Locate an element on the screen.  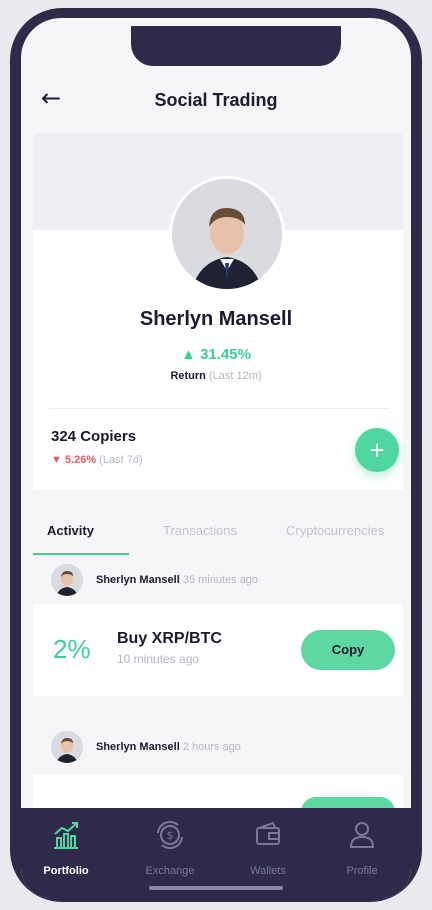
tab-bar: Activity Transactions Cryptocurrencies is located at coordinates (218, 538).